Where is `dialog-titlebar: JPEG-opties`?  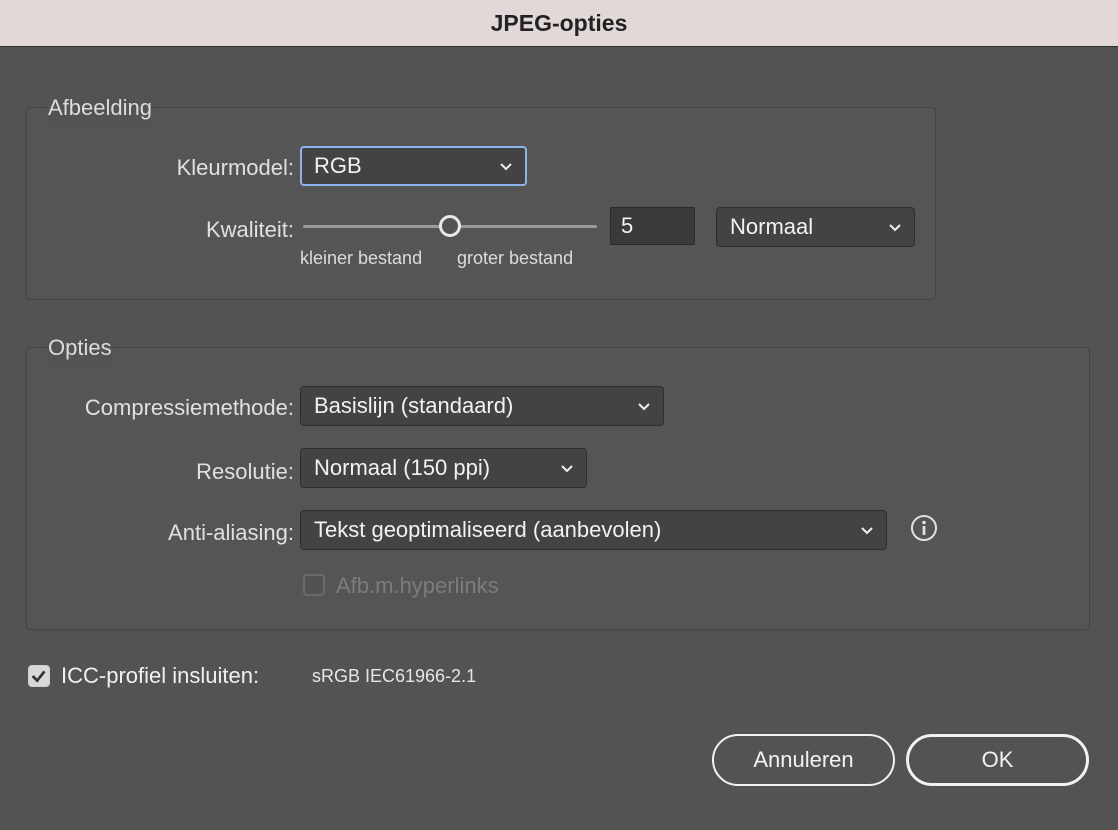 dialog-titlebar: JPEG-opties is located at coordinates (559, 23).